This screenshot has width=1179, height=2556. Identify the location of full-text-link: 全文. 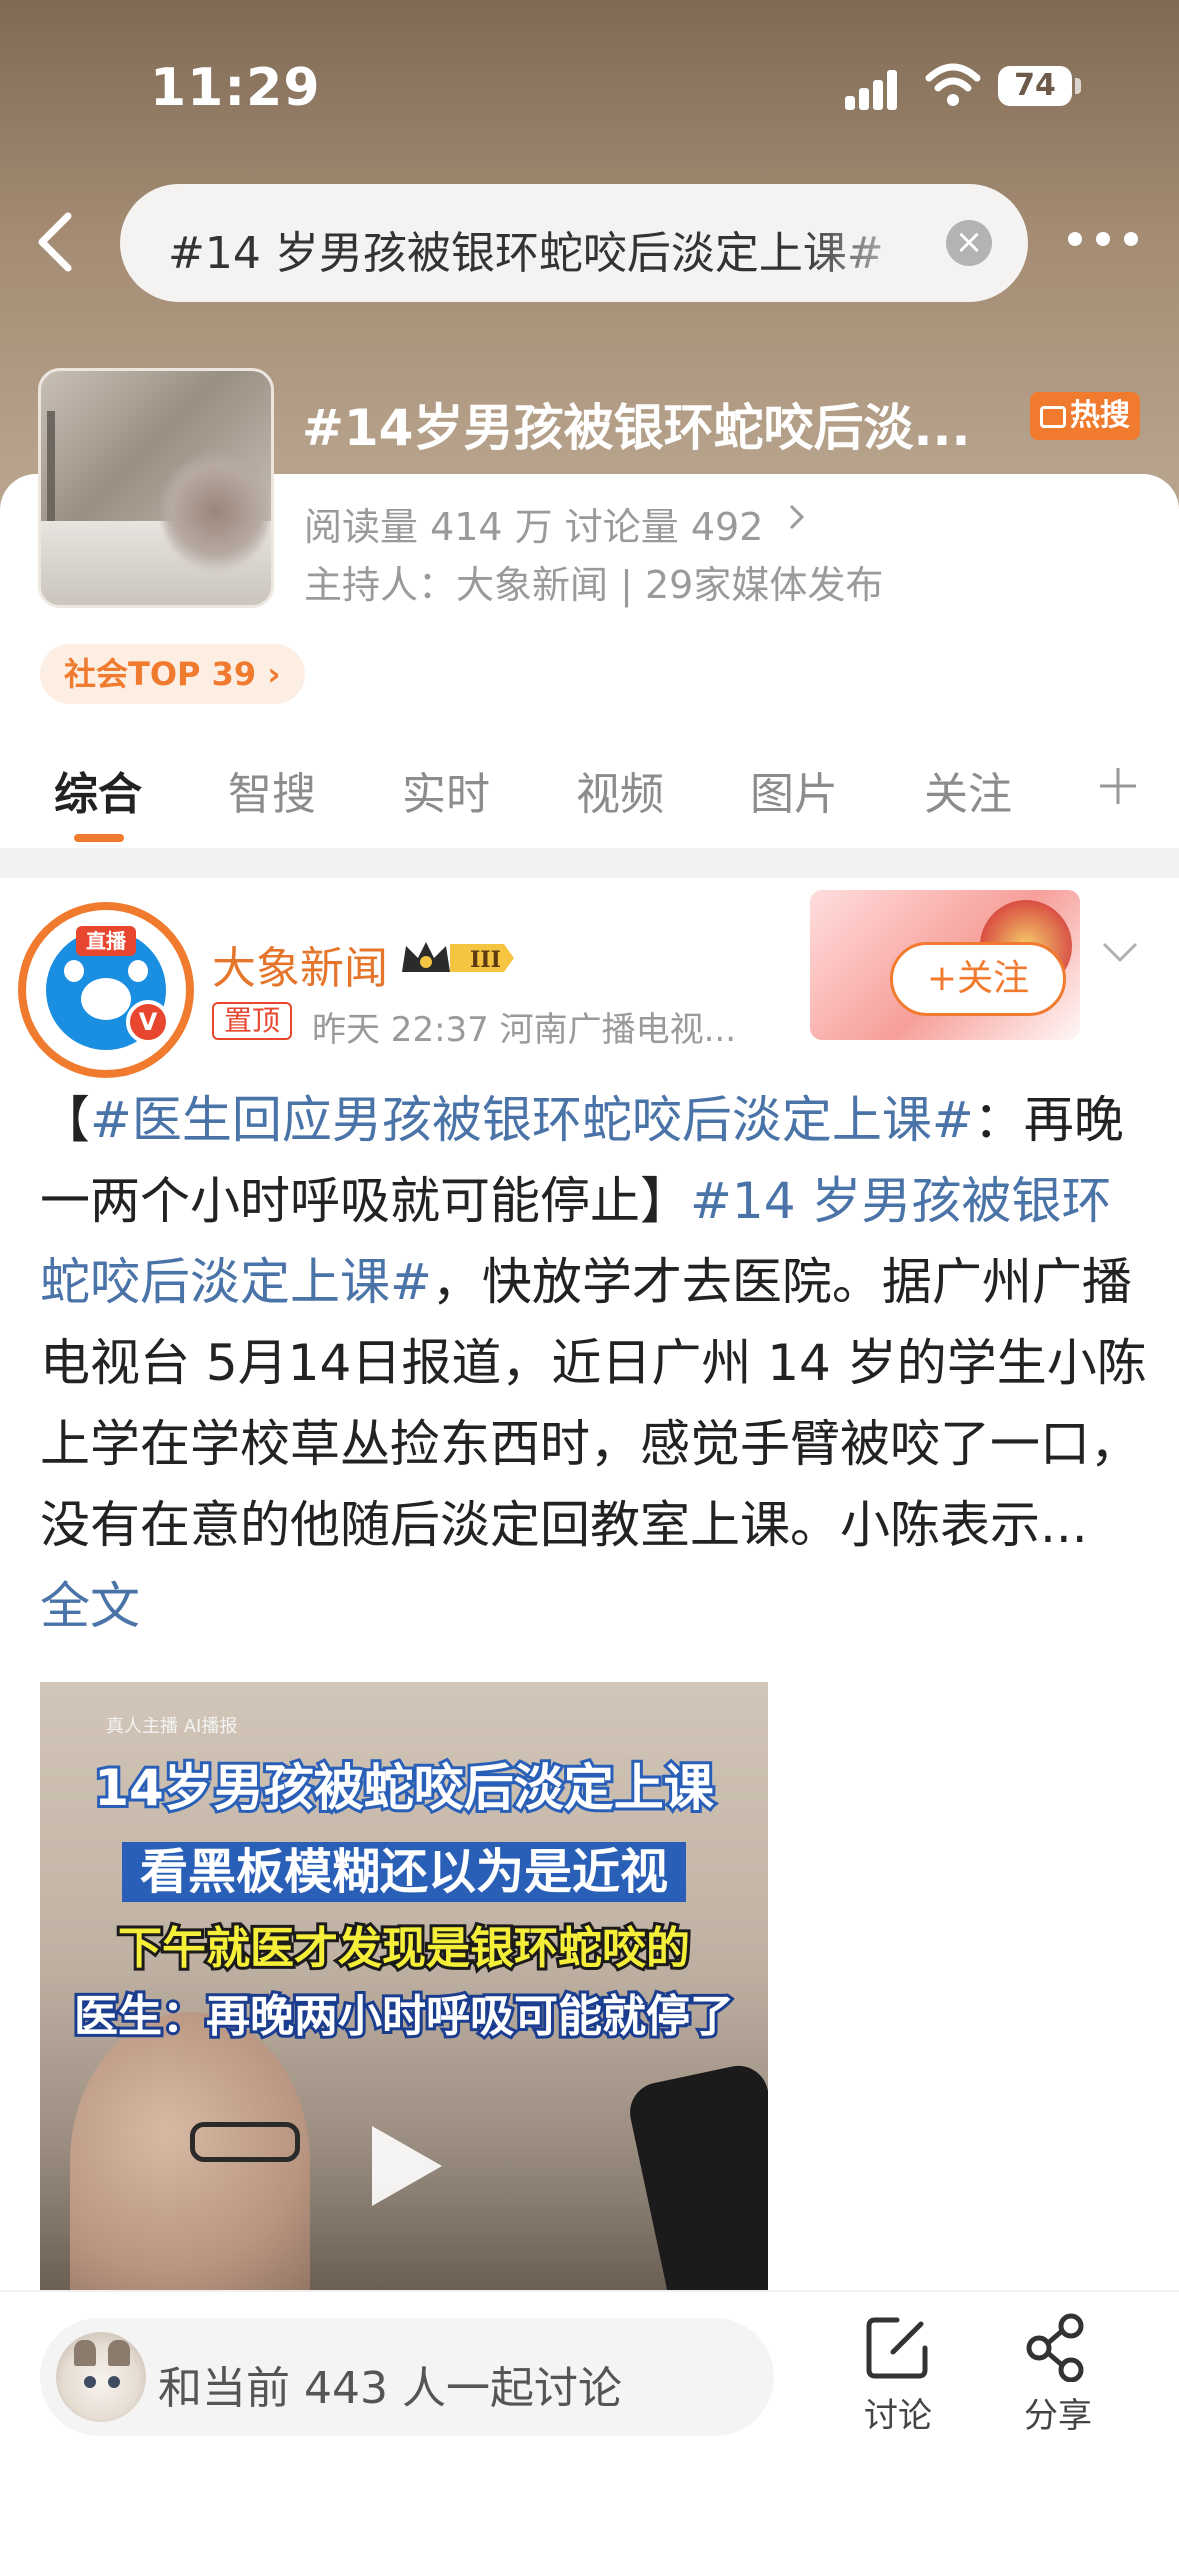
(90, 1606).